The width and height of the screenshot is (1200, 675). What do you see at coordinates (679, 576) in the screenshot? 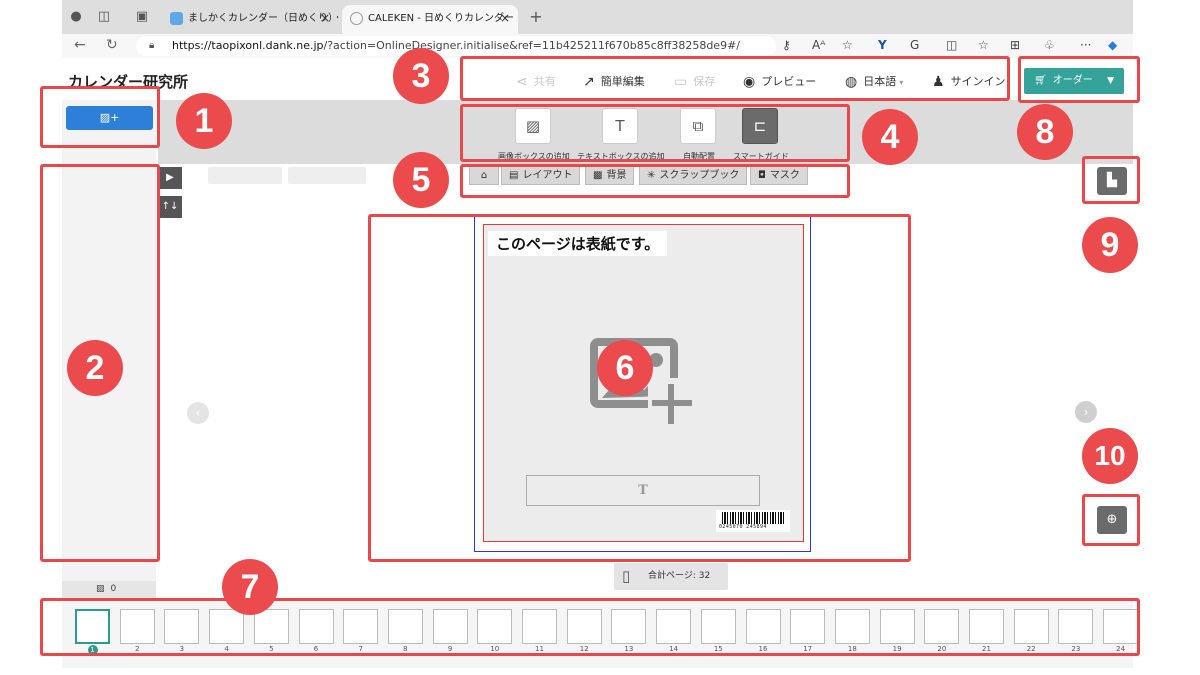
I see `total-pages-label: 合計ページ: 32` at bounding box center [679, 576].